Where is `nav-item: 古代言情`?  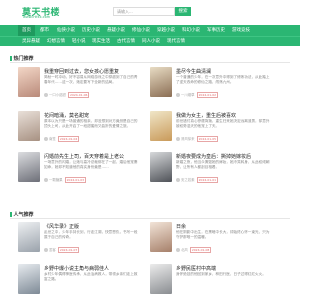
nav-item: 古代言情 is located at coordinates (126, 42).